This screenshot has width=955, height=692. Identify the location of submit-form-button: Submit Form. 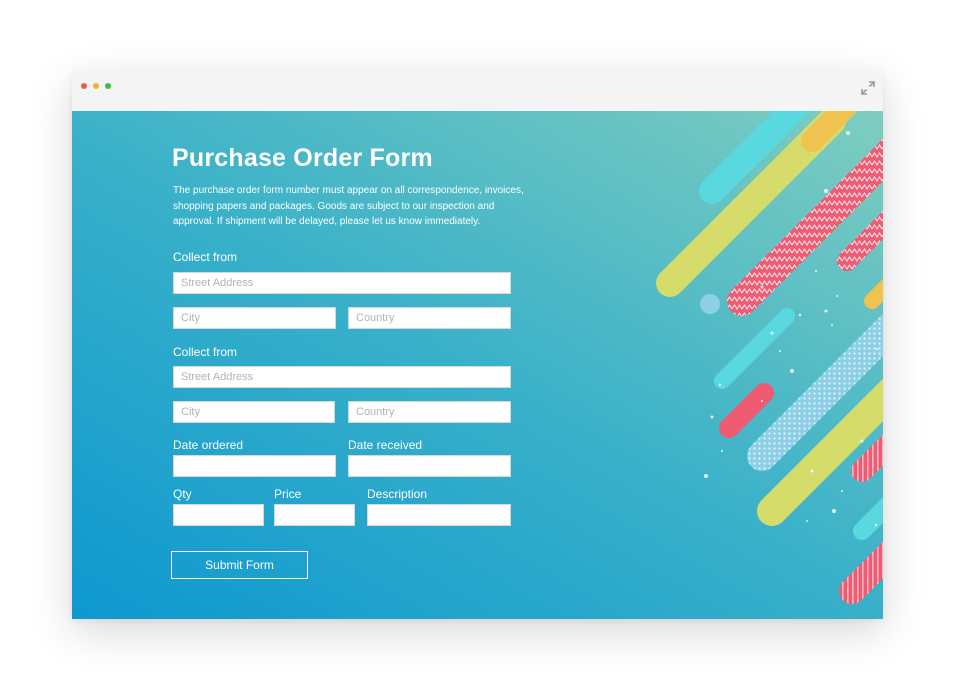
(239, 565).